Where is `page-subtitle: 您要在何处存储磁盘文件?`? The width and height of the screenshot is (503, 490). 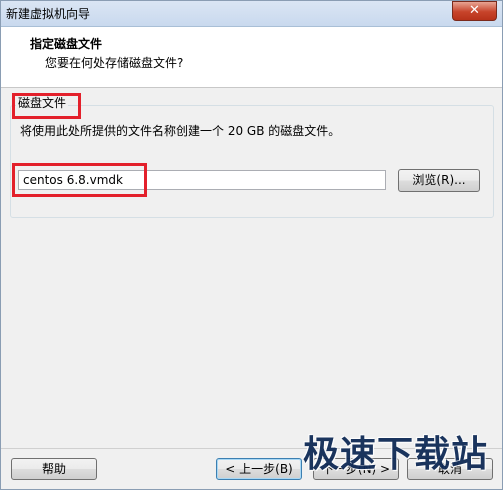 page-subtitle: 您要在何处存储磁盘文件? is located at coordinates (114, 63).